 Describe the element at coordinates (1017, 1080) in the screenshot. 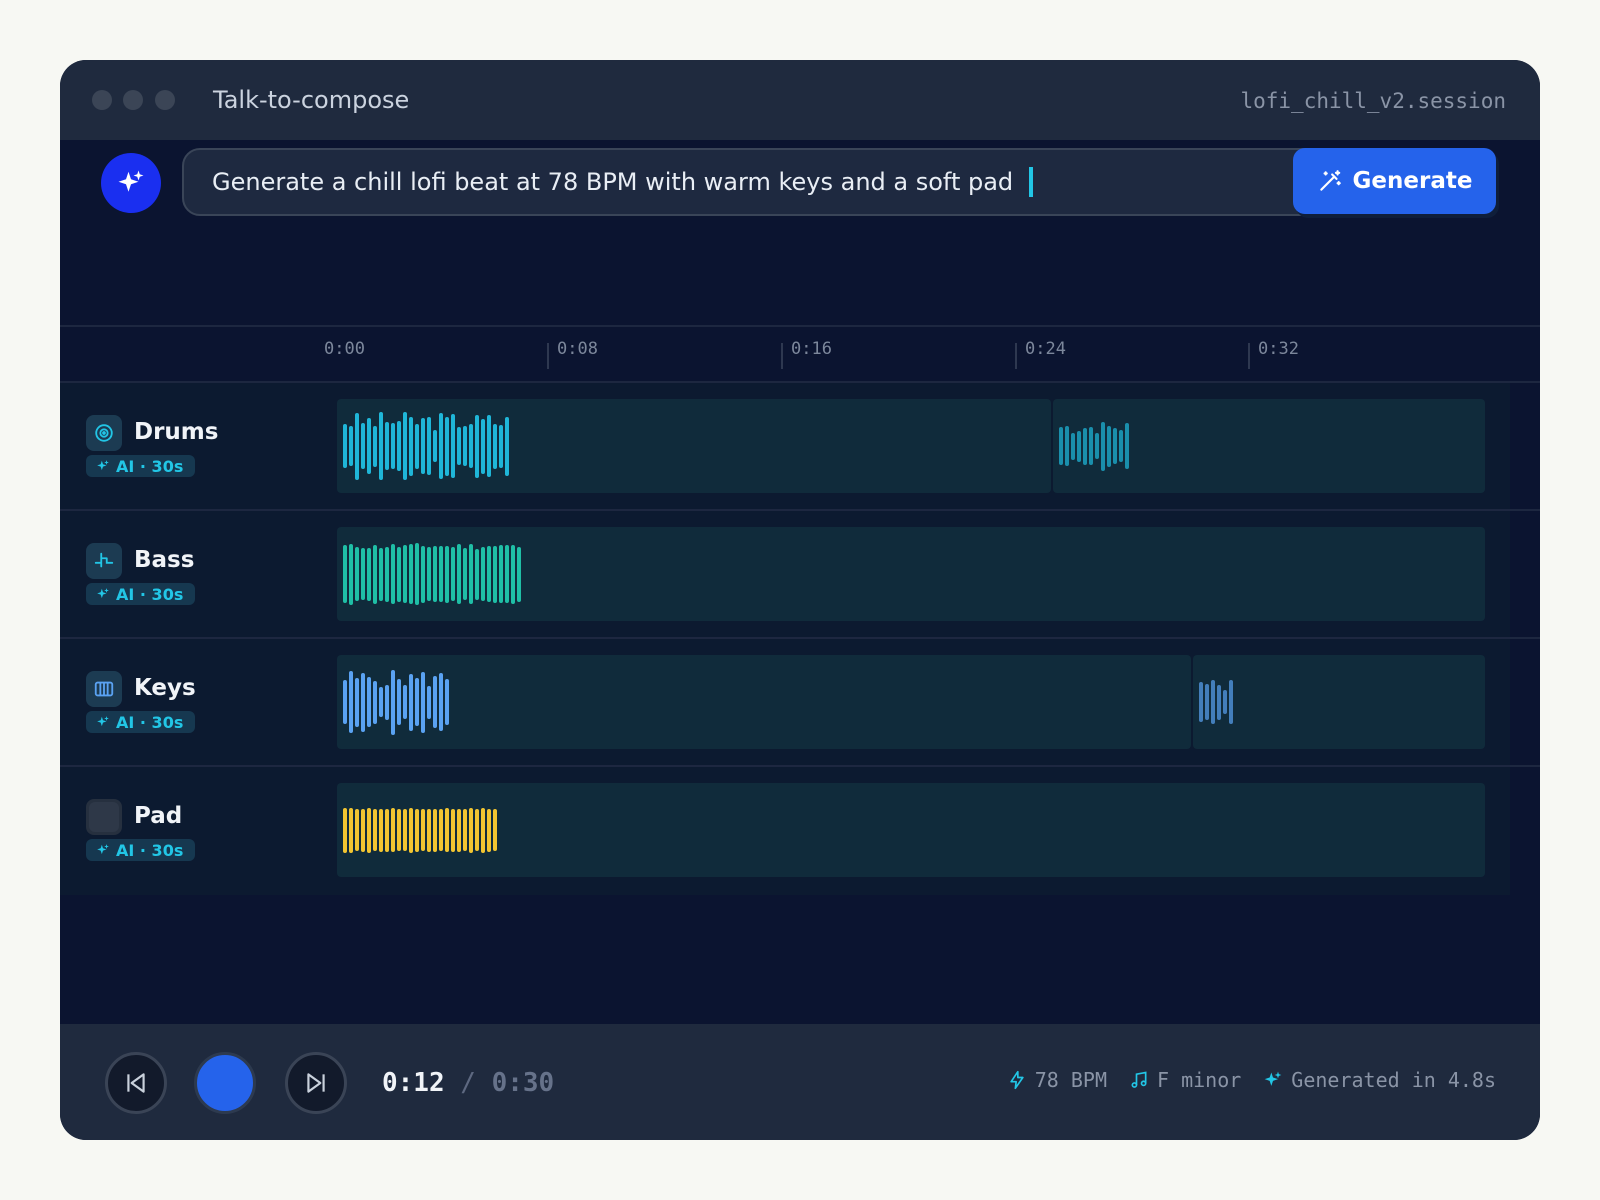

I see `bolt-icon` at that location.